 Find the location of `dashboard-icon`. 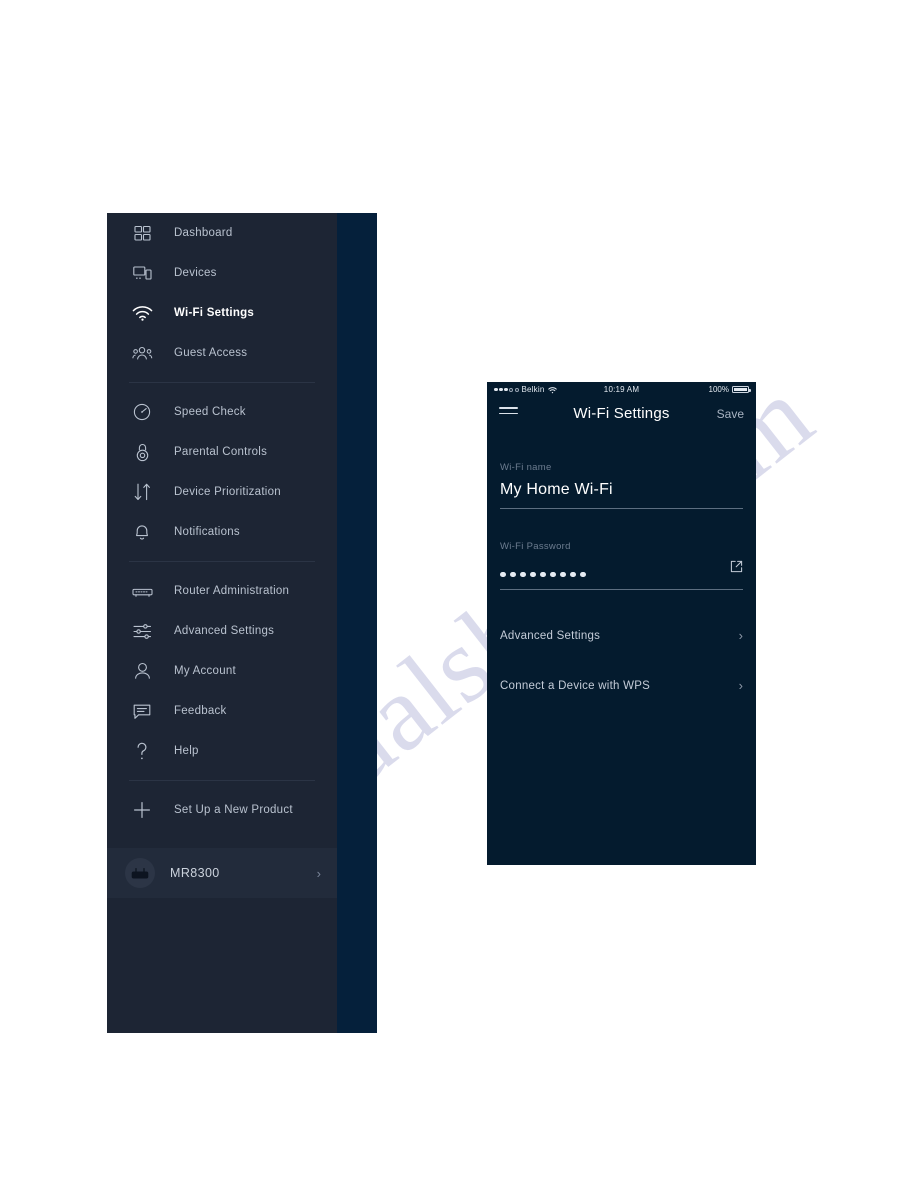

dashboard-icon is located at coordinates (142, 233).